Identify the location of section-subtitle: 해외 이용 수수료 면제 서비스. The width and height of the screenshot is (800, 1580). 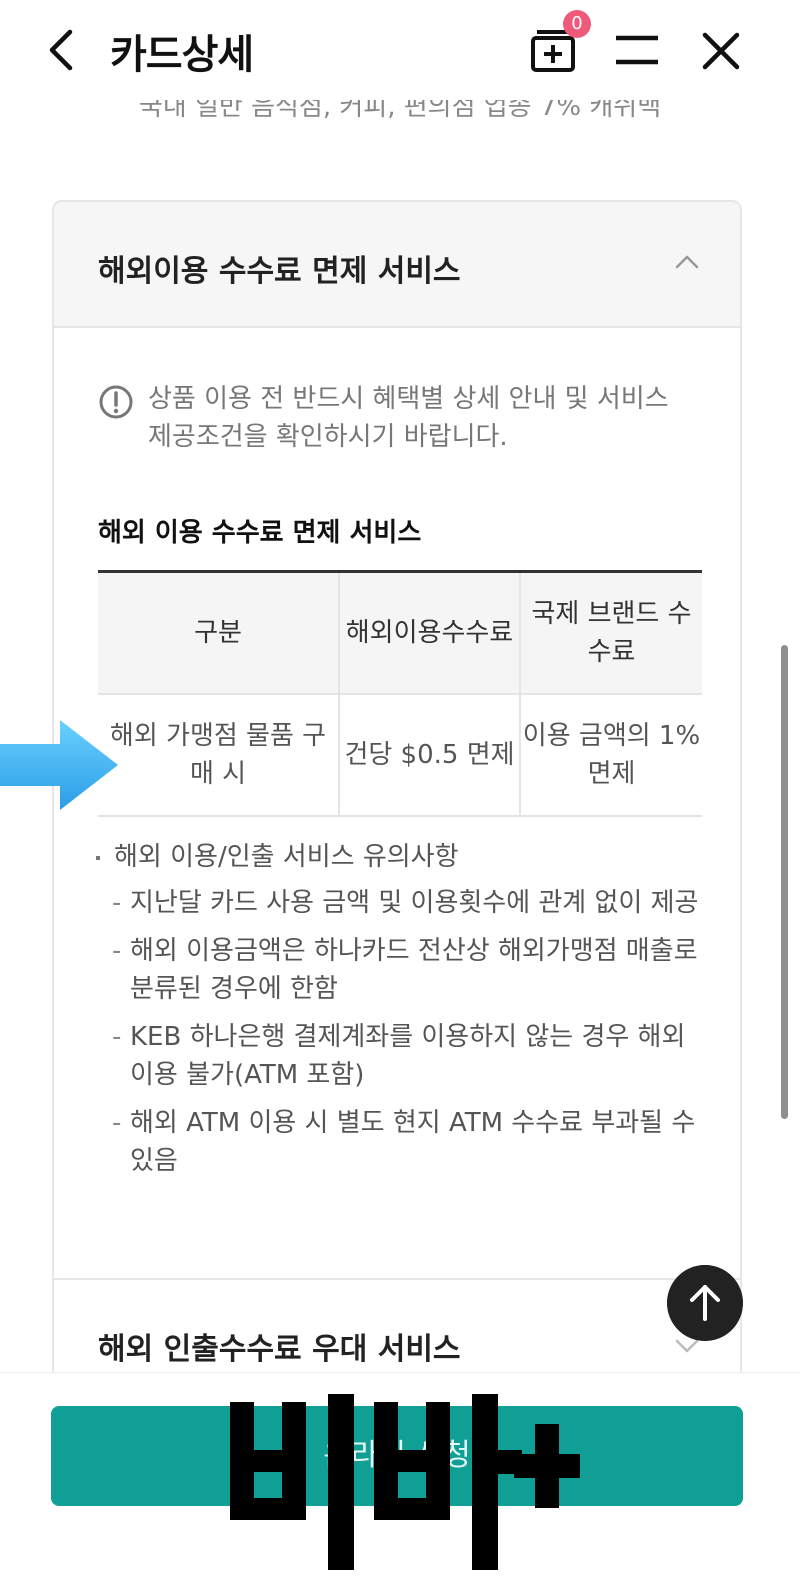
(260, 533).